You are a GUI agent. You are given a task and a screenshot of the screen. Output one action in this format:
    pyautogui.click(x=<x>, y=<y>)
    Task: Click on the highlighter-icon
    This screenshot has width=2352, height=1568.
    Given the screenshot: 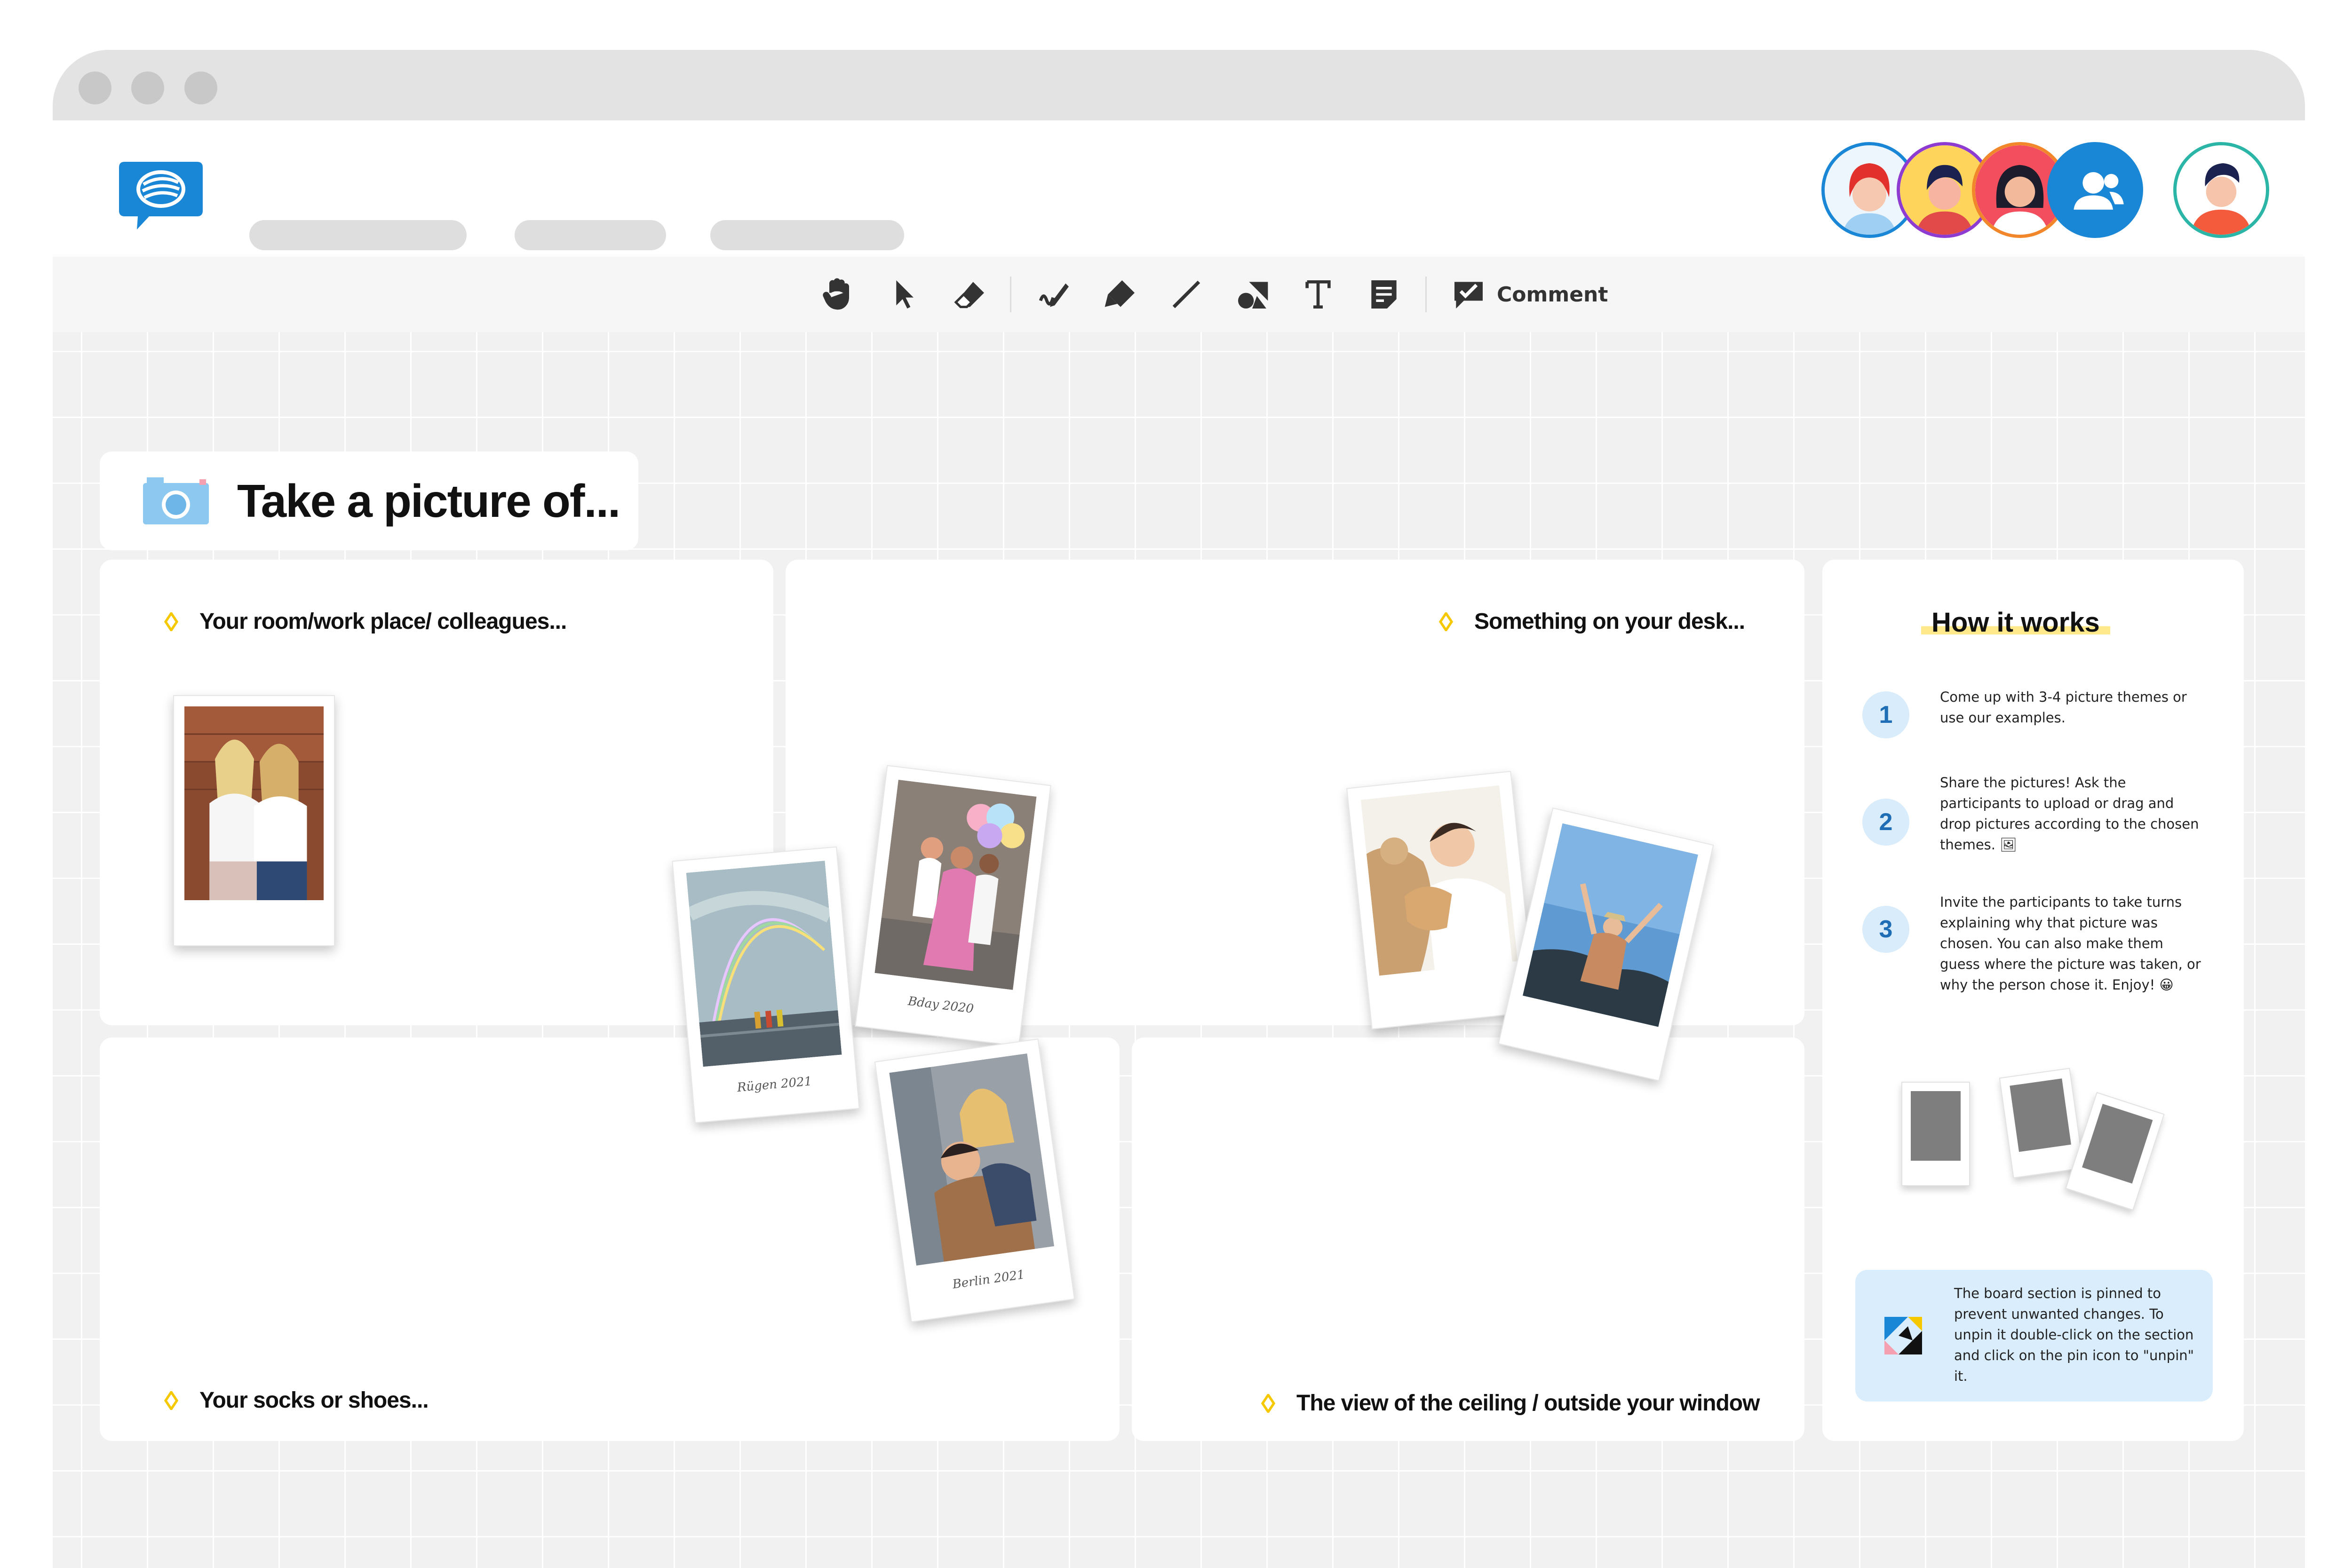 What is the action you would take?
    pyautogui.click(x=1120, y=294)
    